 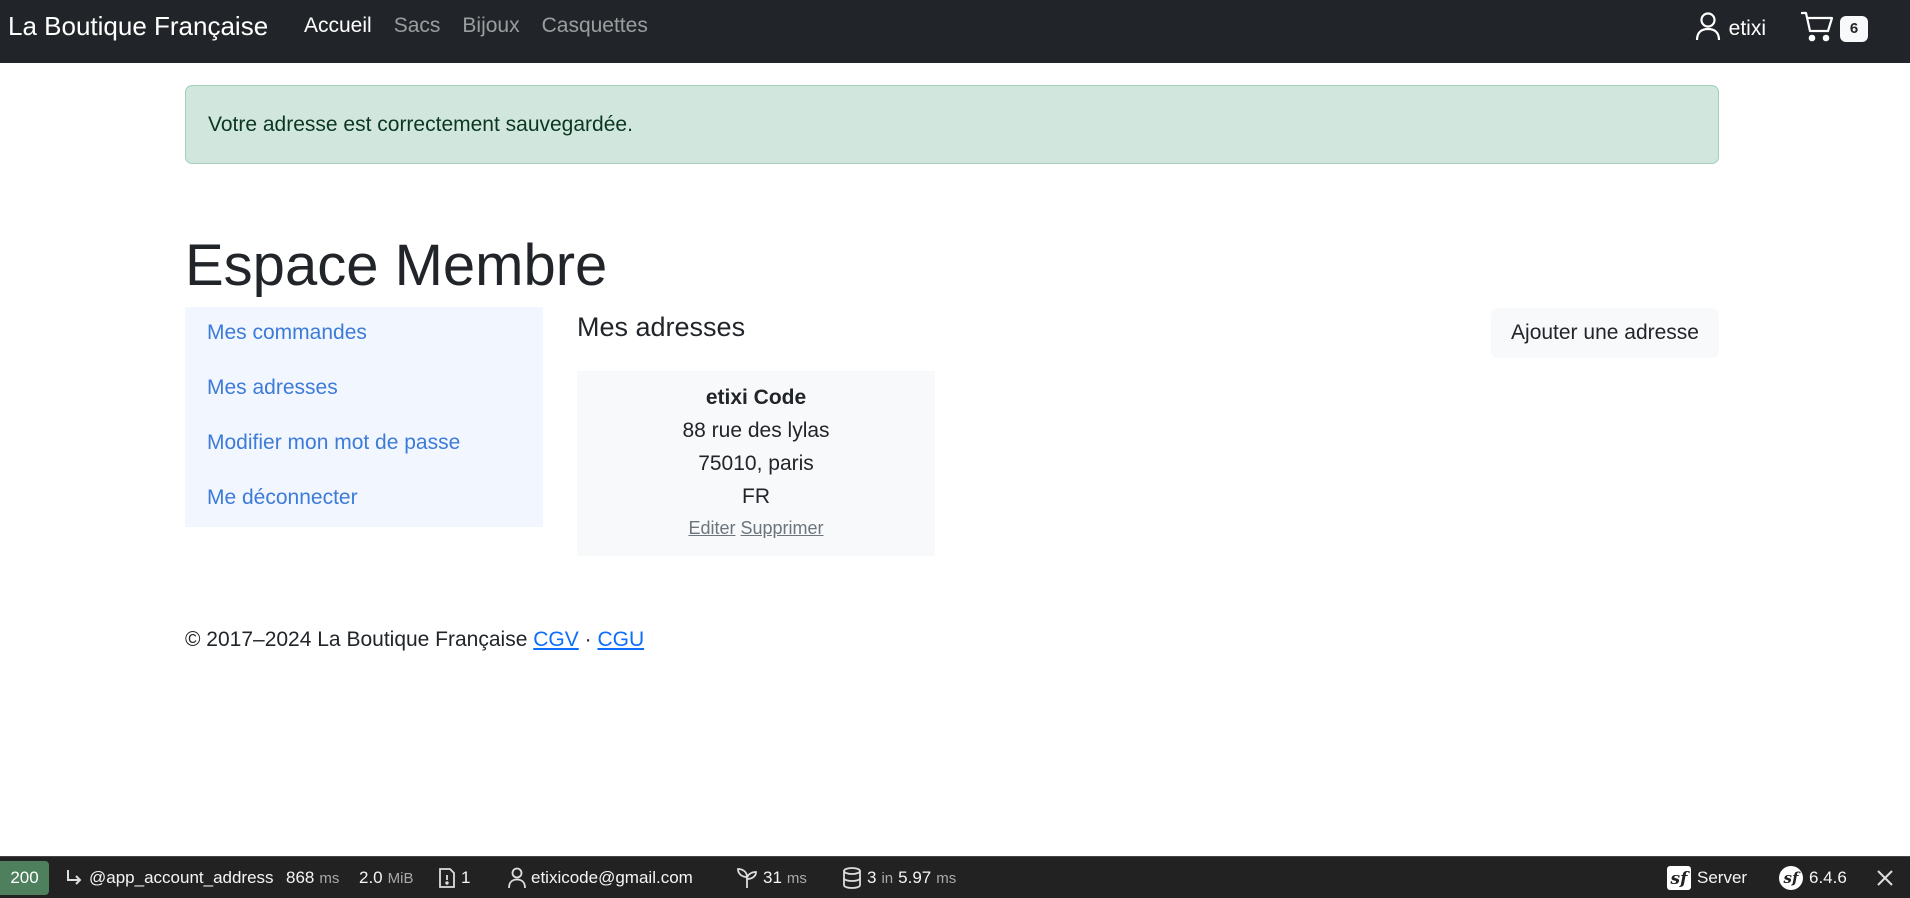 I want to click on symfony-version-block: sf 6.4.6, so click(x=1812, y=877).